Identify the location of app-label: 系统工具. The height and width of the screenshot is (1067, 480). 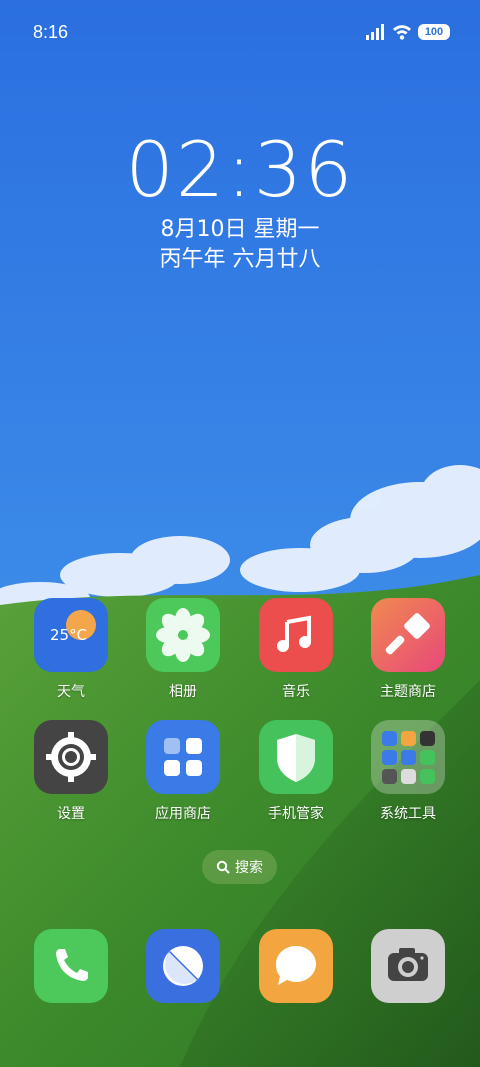
(408, 814).